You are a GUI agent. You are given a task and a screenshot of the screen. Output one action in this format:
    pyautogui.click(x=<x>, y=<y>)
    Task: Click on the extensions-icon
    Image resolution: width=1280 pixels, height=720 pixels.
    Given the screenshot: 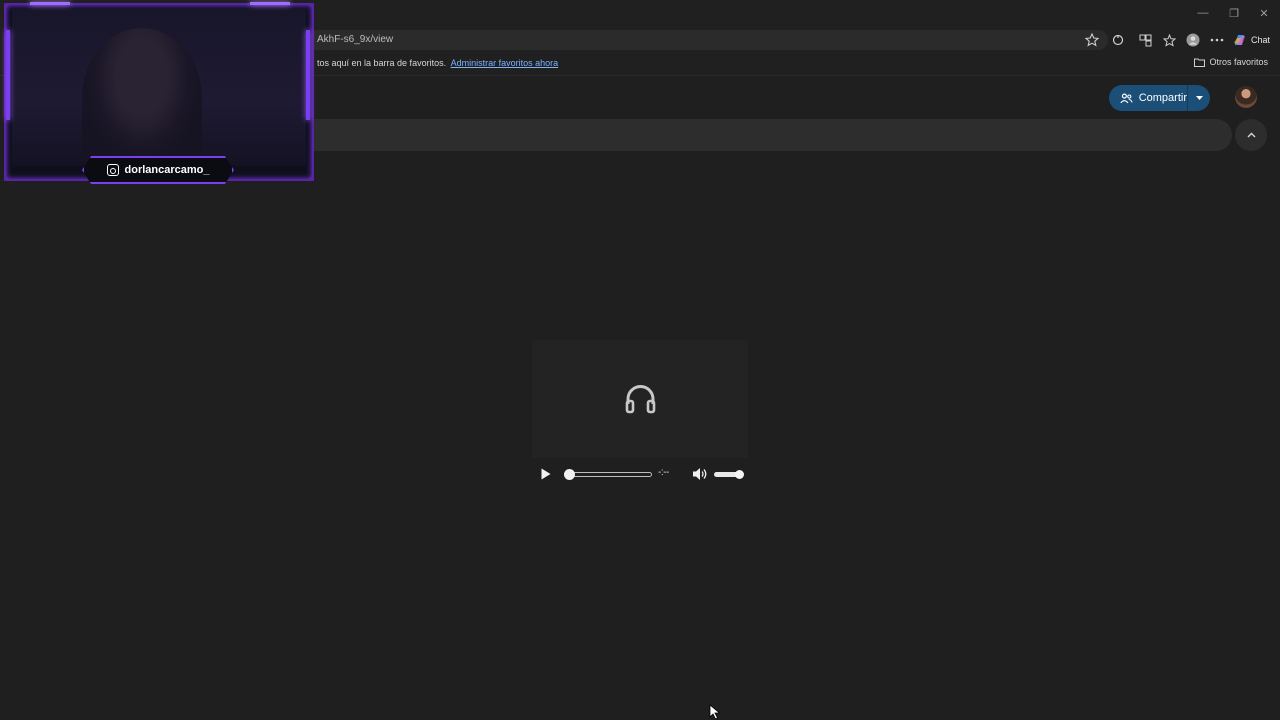 What is the action you would take?
    pyautogui.click(x=1118, y=40)
    